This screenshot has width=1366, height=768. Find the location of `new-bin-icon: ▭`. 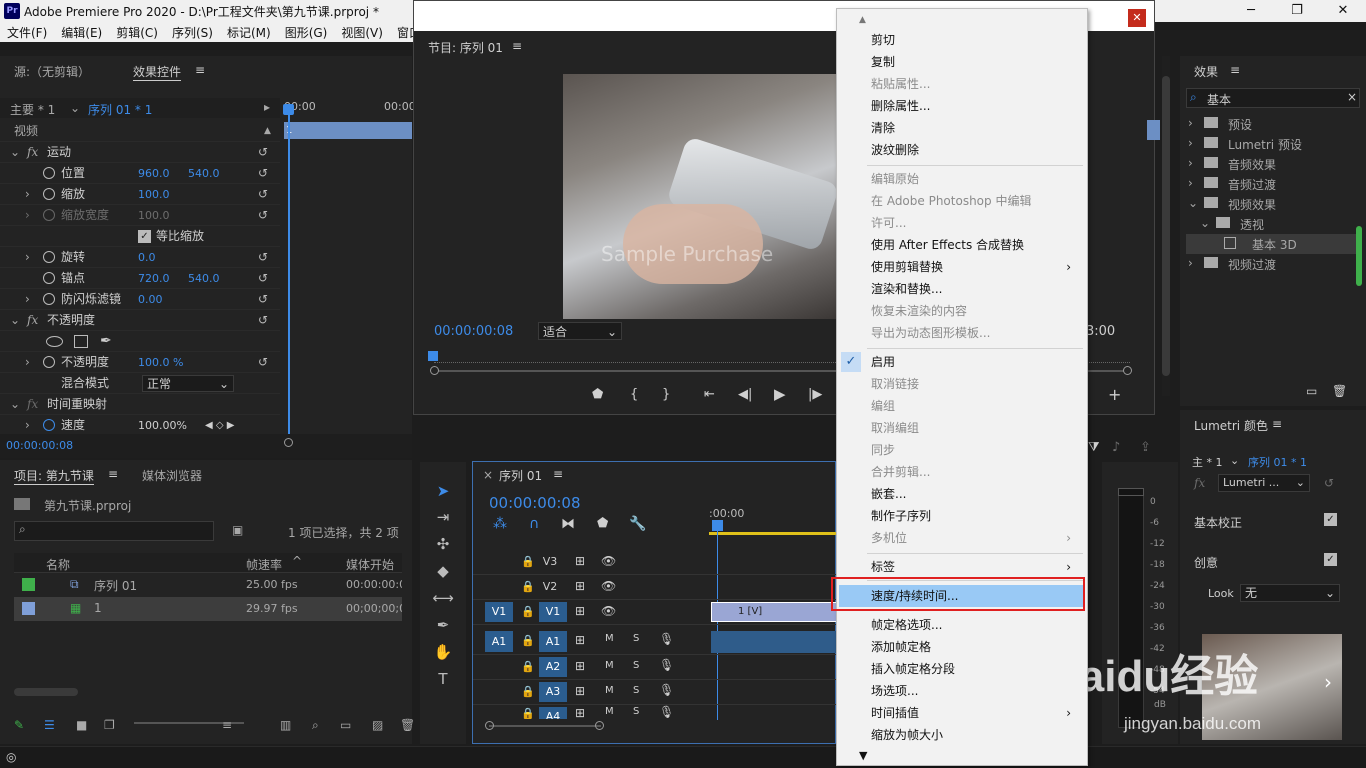

new-bin-icon: ▭ is located at coordinates (1311, 391).